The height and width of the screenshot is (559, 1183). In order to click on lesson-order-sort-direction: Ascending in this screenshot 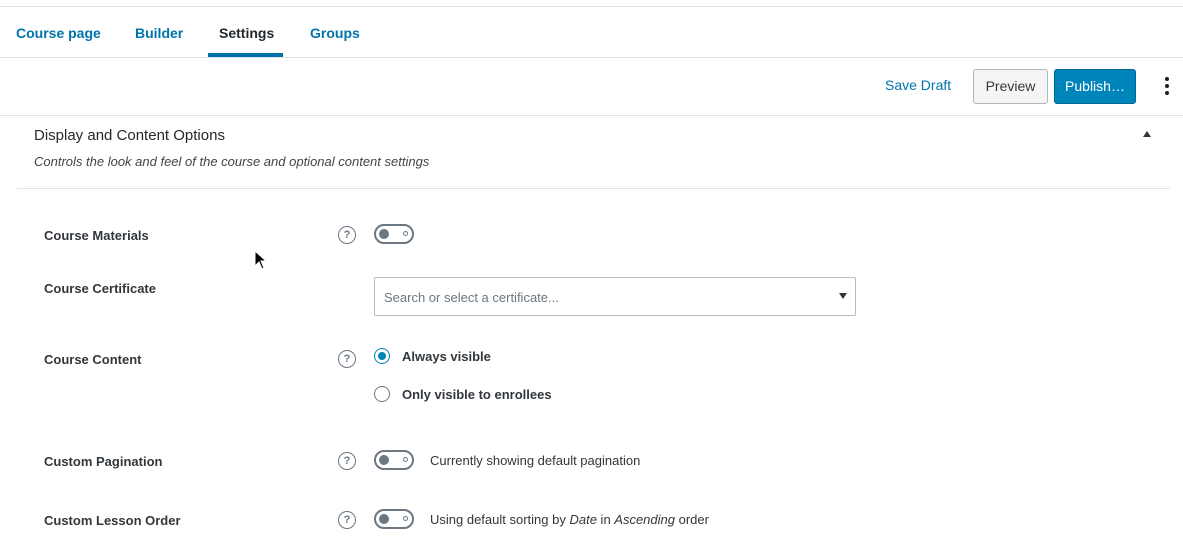, I will do `click(644, 519)`.